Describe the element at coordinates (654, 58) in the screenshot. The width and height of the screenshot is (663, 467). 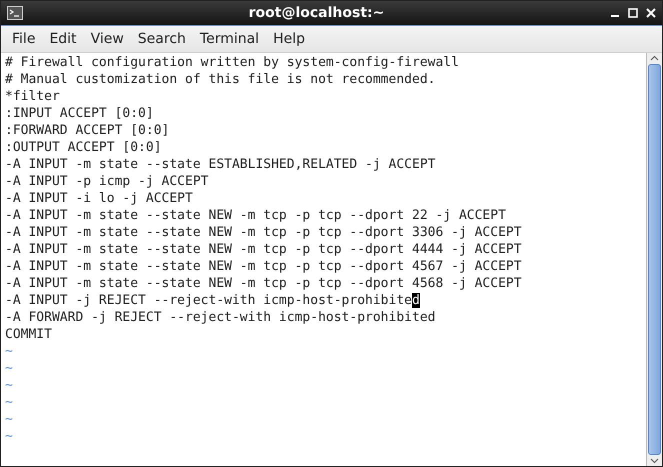
I see `scroll-up-icon` at that location.